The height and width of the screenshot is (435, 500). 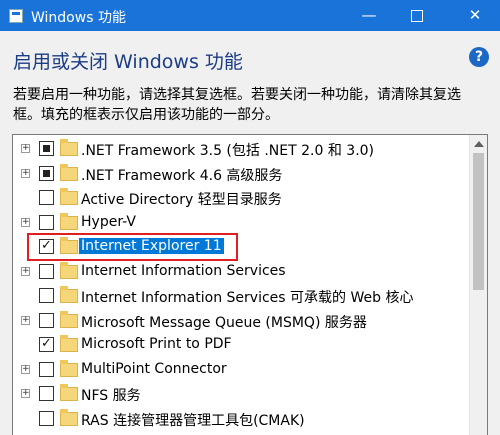 I want to click on maximize-button, so click(x=417, y=15).